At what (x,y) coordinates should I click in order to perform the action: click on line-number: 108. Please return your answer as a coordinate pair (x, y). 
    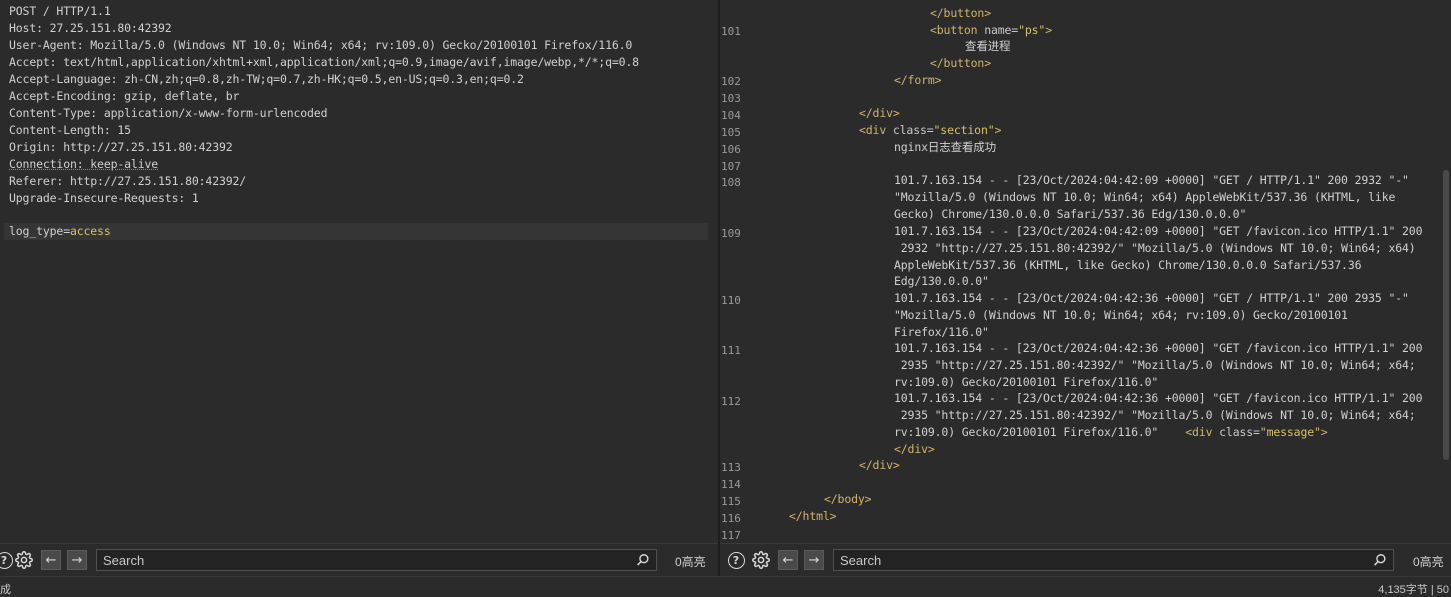
    Looking at the image, I should click on (731, 182).